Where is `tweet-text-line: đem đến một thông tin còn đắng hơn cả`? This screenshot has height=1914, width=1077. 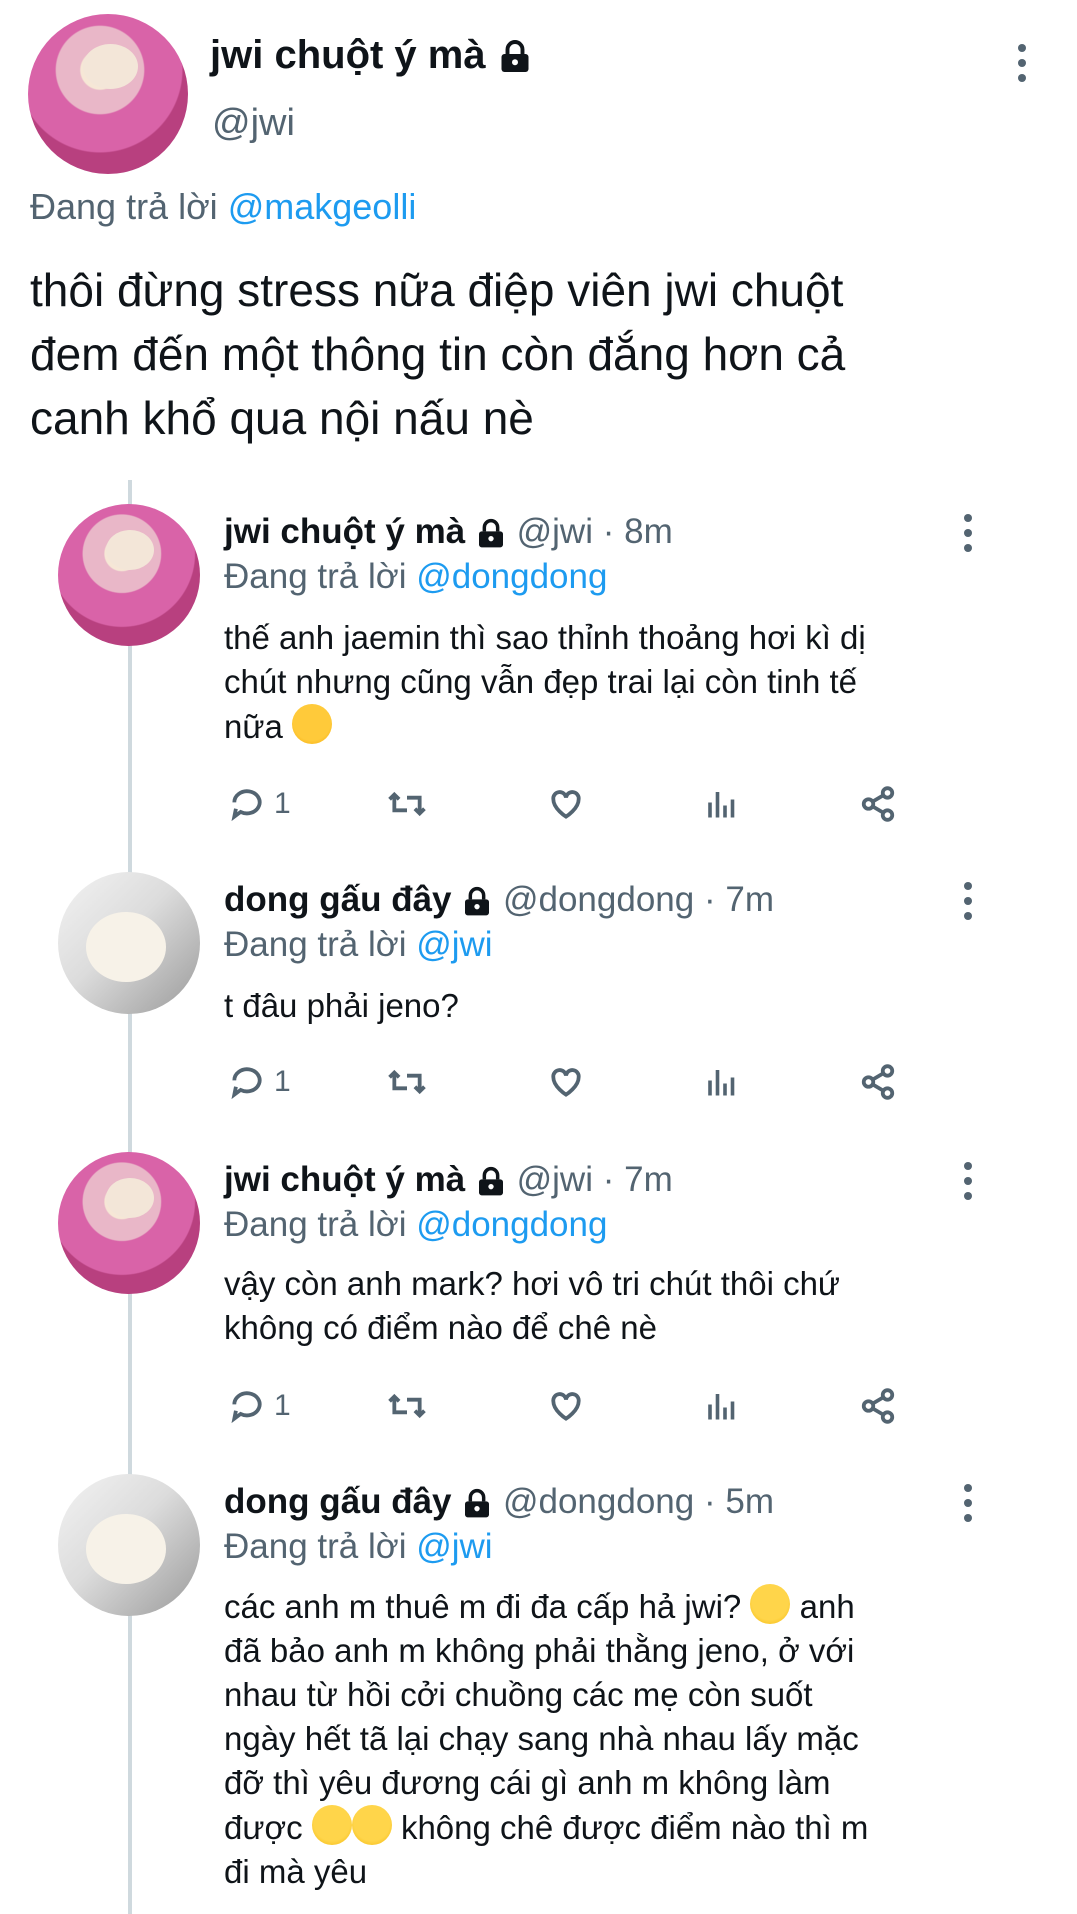 tweet-text-line: đem đến một thông tin còn đắng hơn cả is located at coordinates (438, 354).